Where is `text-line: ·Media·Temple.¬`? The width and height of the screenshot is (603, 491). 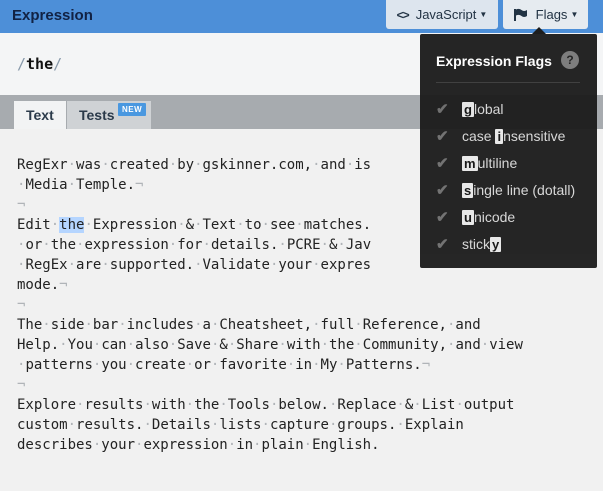
text-line: ·Media·Temple.¬ is located at coordinates (80, 185).